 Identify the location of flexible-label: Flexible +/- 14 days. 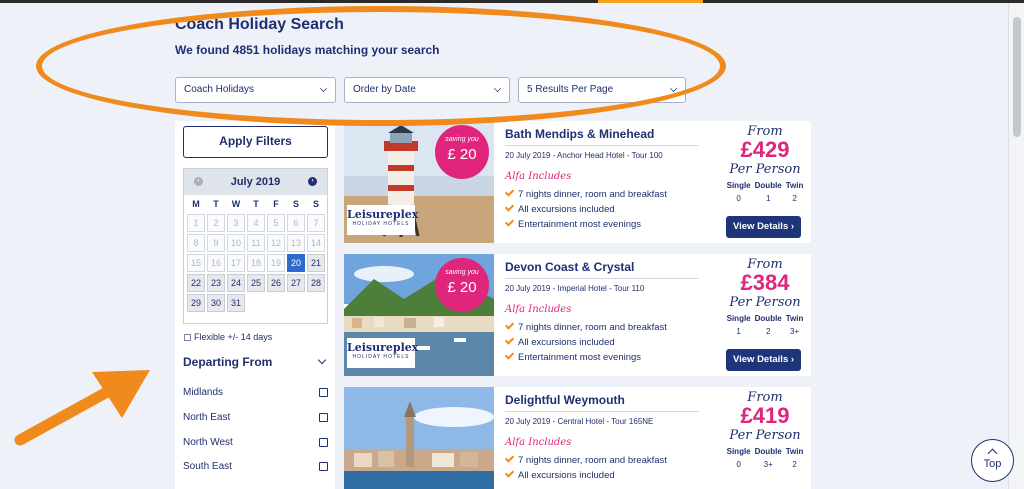
(233, 337).